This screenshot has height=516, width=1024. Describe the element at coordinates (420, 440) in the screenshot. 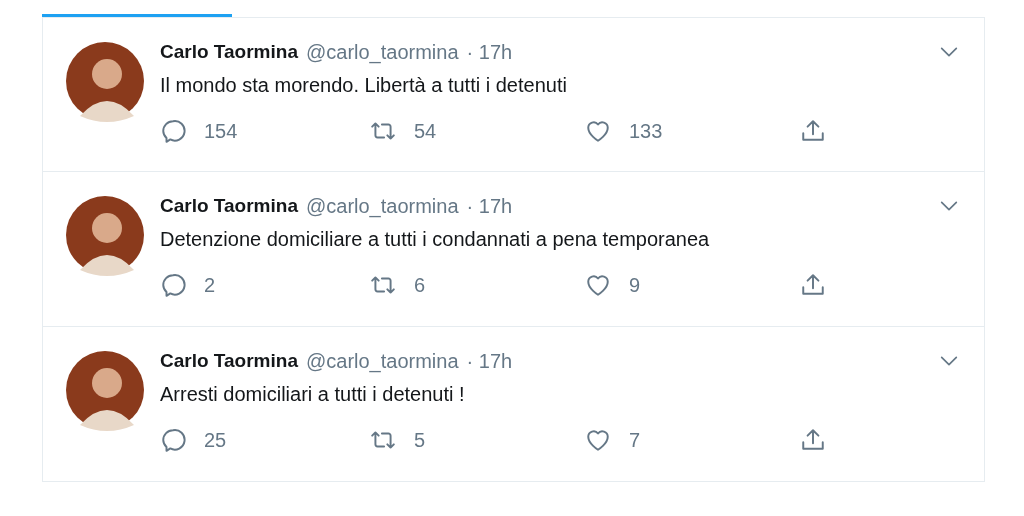

I see `retweet-count: 5` at that location.